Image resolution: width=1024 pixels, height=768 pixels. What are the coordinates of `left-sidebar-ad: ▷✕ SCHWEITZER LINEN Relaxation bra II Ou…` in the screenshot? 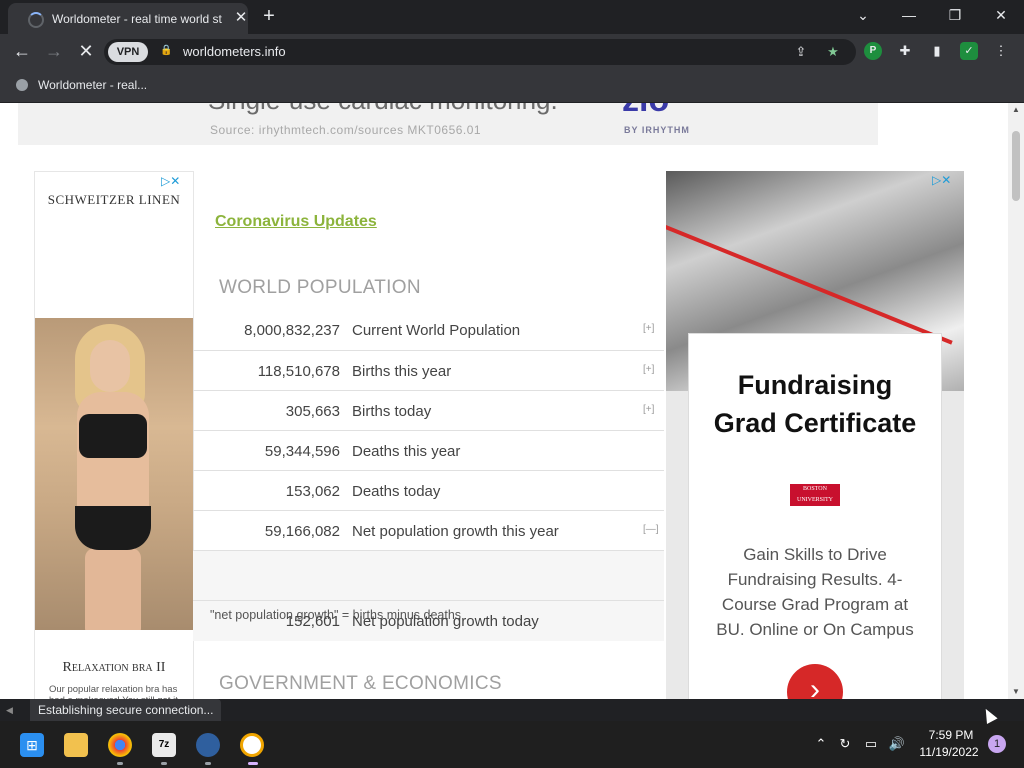 It's located at (114, 435).